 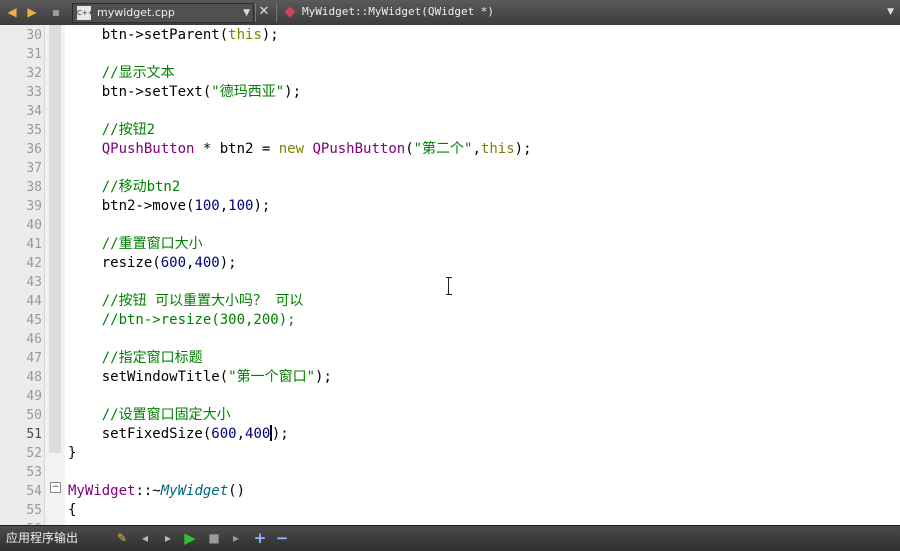 I want to click on line-number: 42, so click(x=34, y=263).